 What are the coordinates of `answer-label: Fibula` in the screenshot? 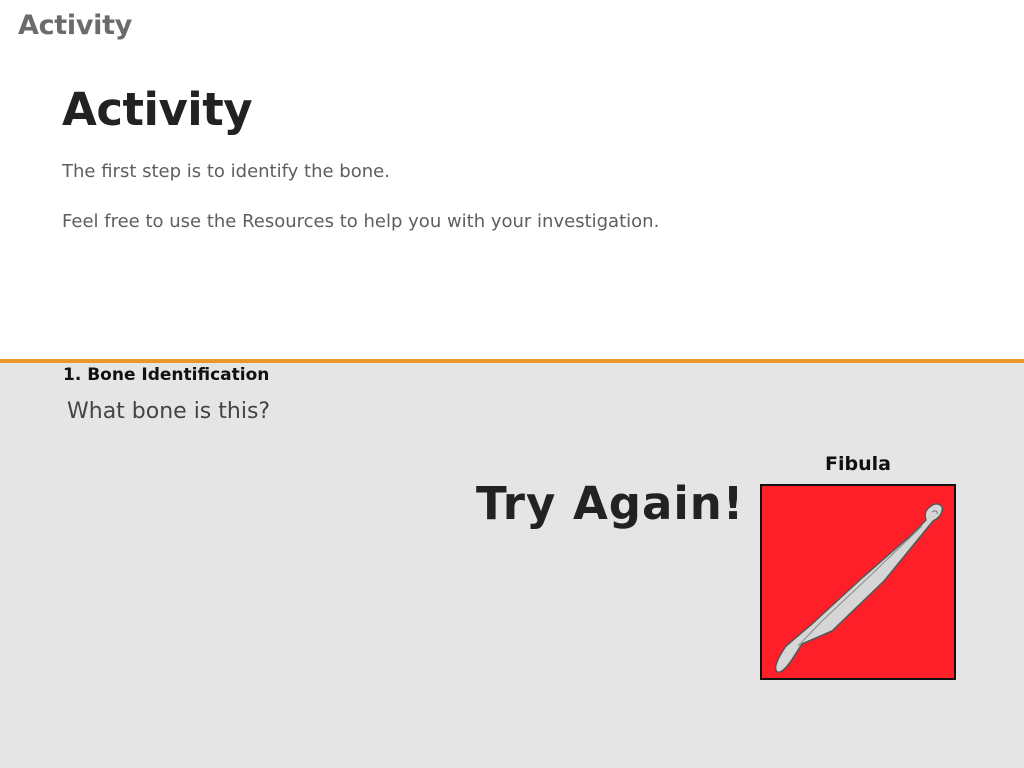 It's located at (858, 464).